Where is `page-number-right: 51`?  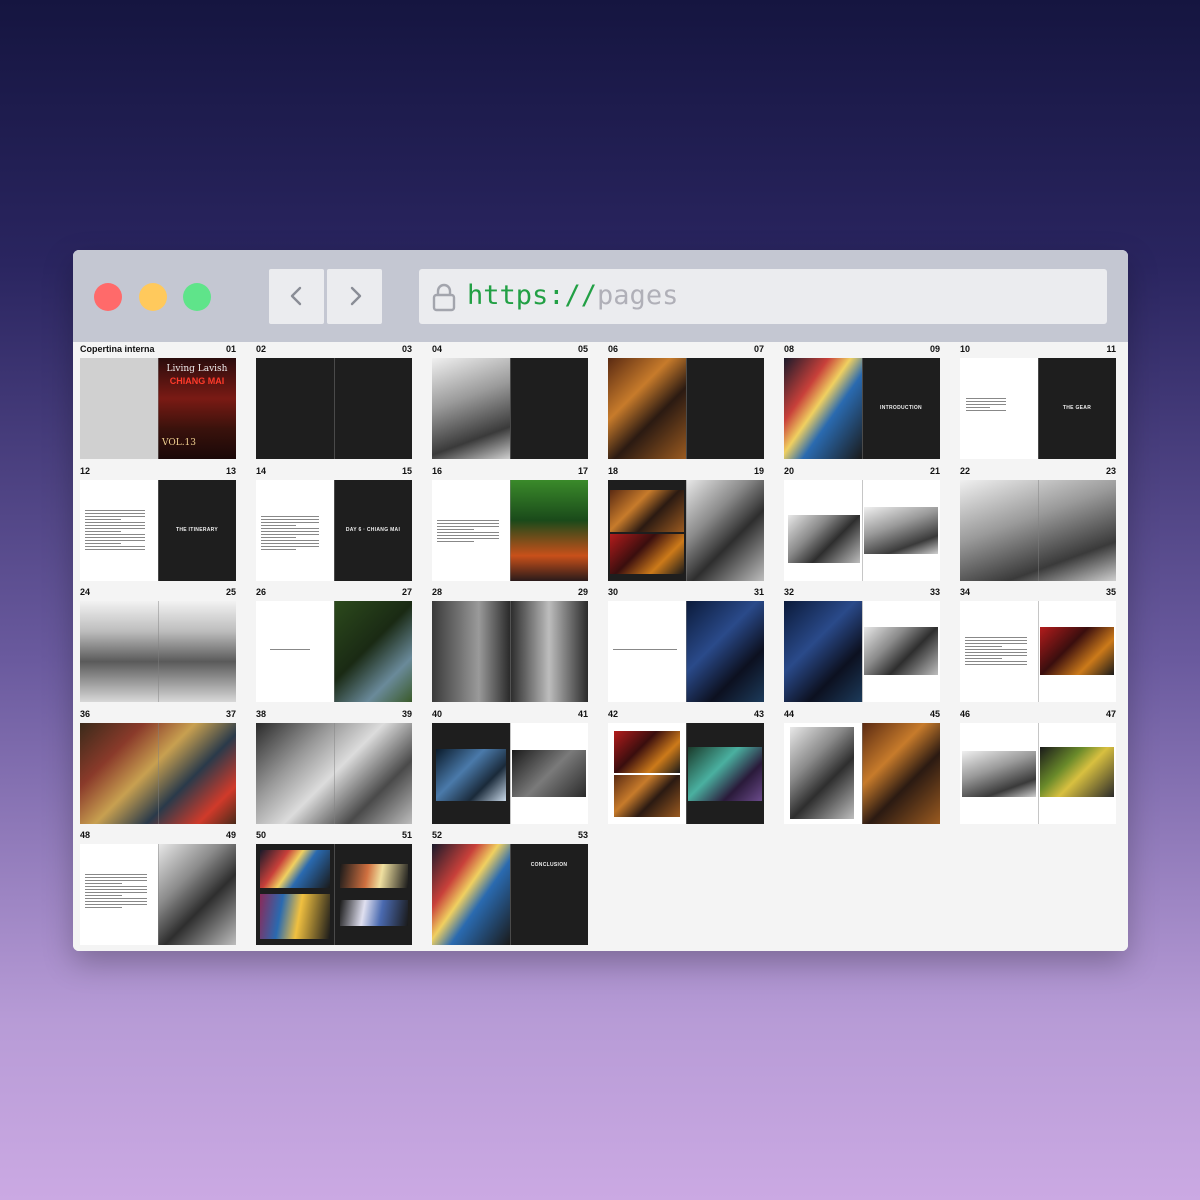 page-number-right: 51 is located at coordinates (406, 835).